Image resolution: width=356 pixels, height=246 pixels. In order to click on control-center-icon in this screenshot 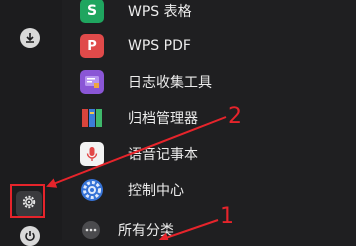, I will do `click(92, 190)`.